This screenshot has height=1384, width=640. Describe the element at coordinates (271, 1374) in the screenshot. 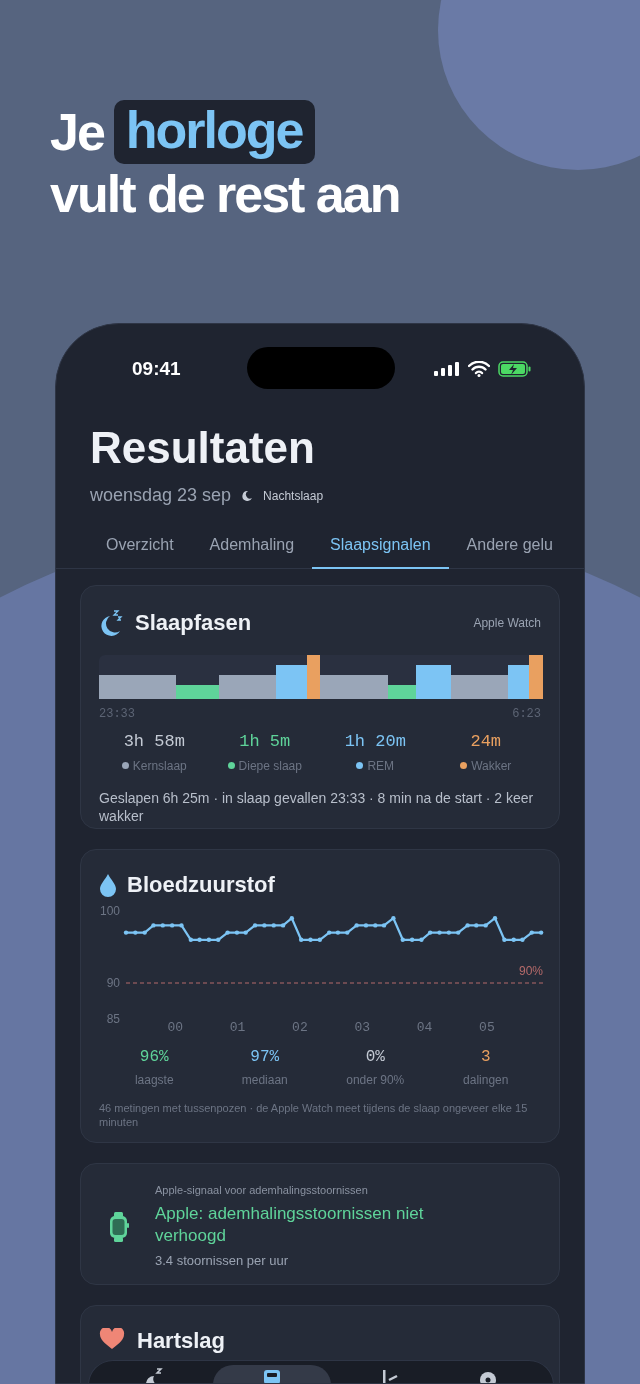

I see `tab-bar-item` at that location.